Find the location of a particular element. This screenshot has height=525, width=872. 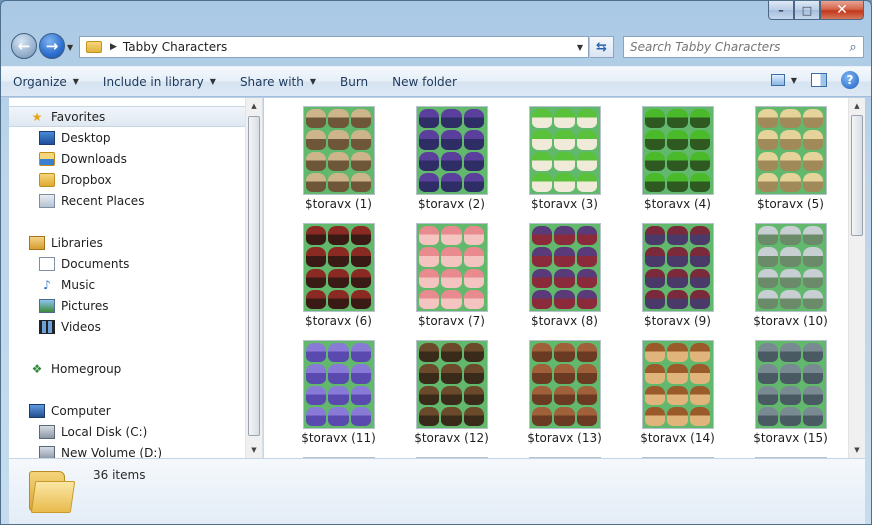

nav-local-disk: Local Disk (C:) is located at coordinates (128, 431).